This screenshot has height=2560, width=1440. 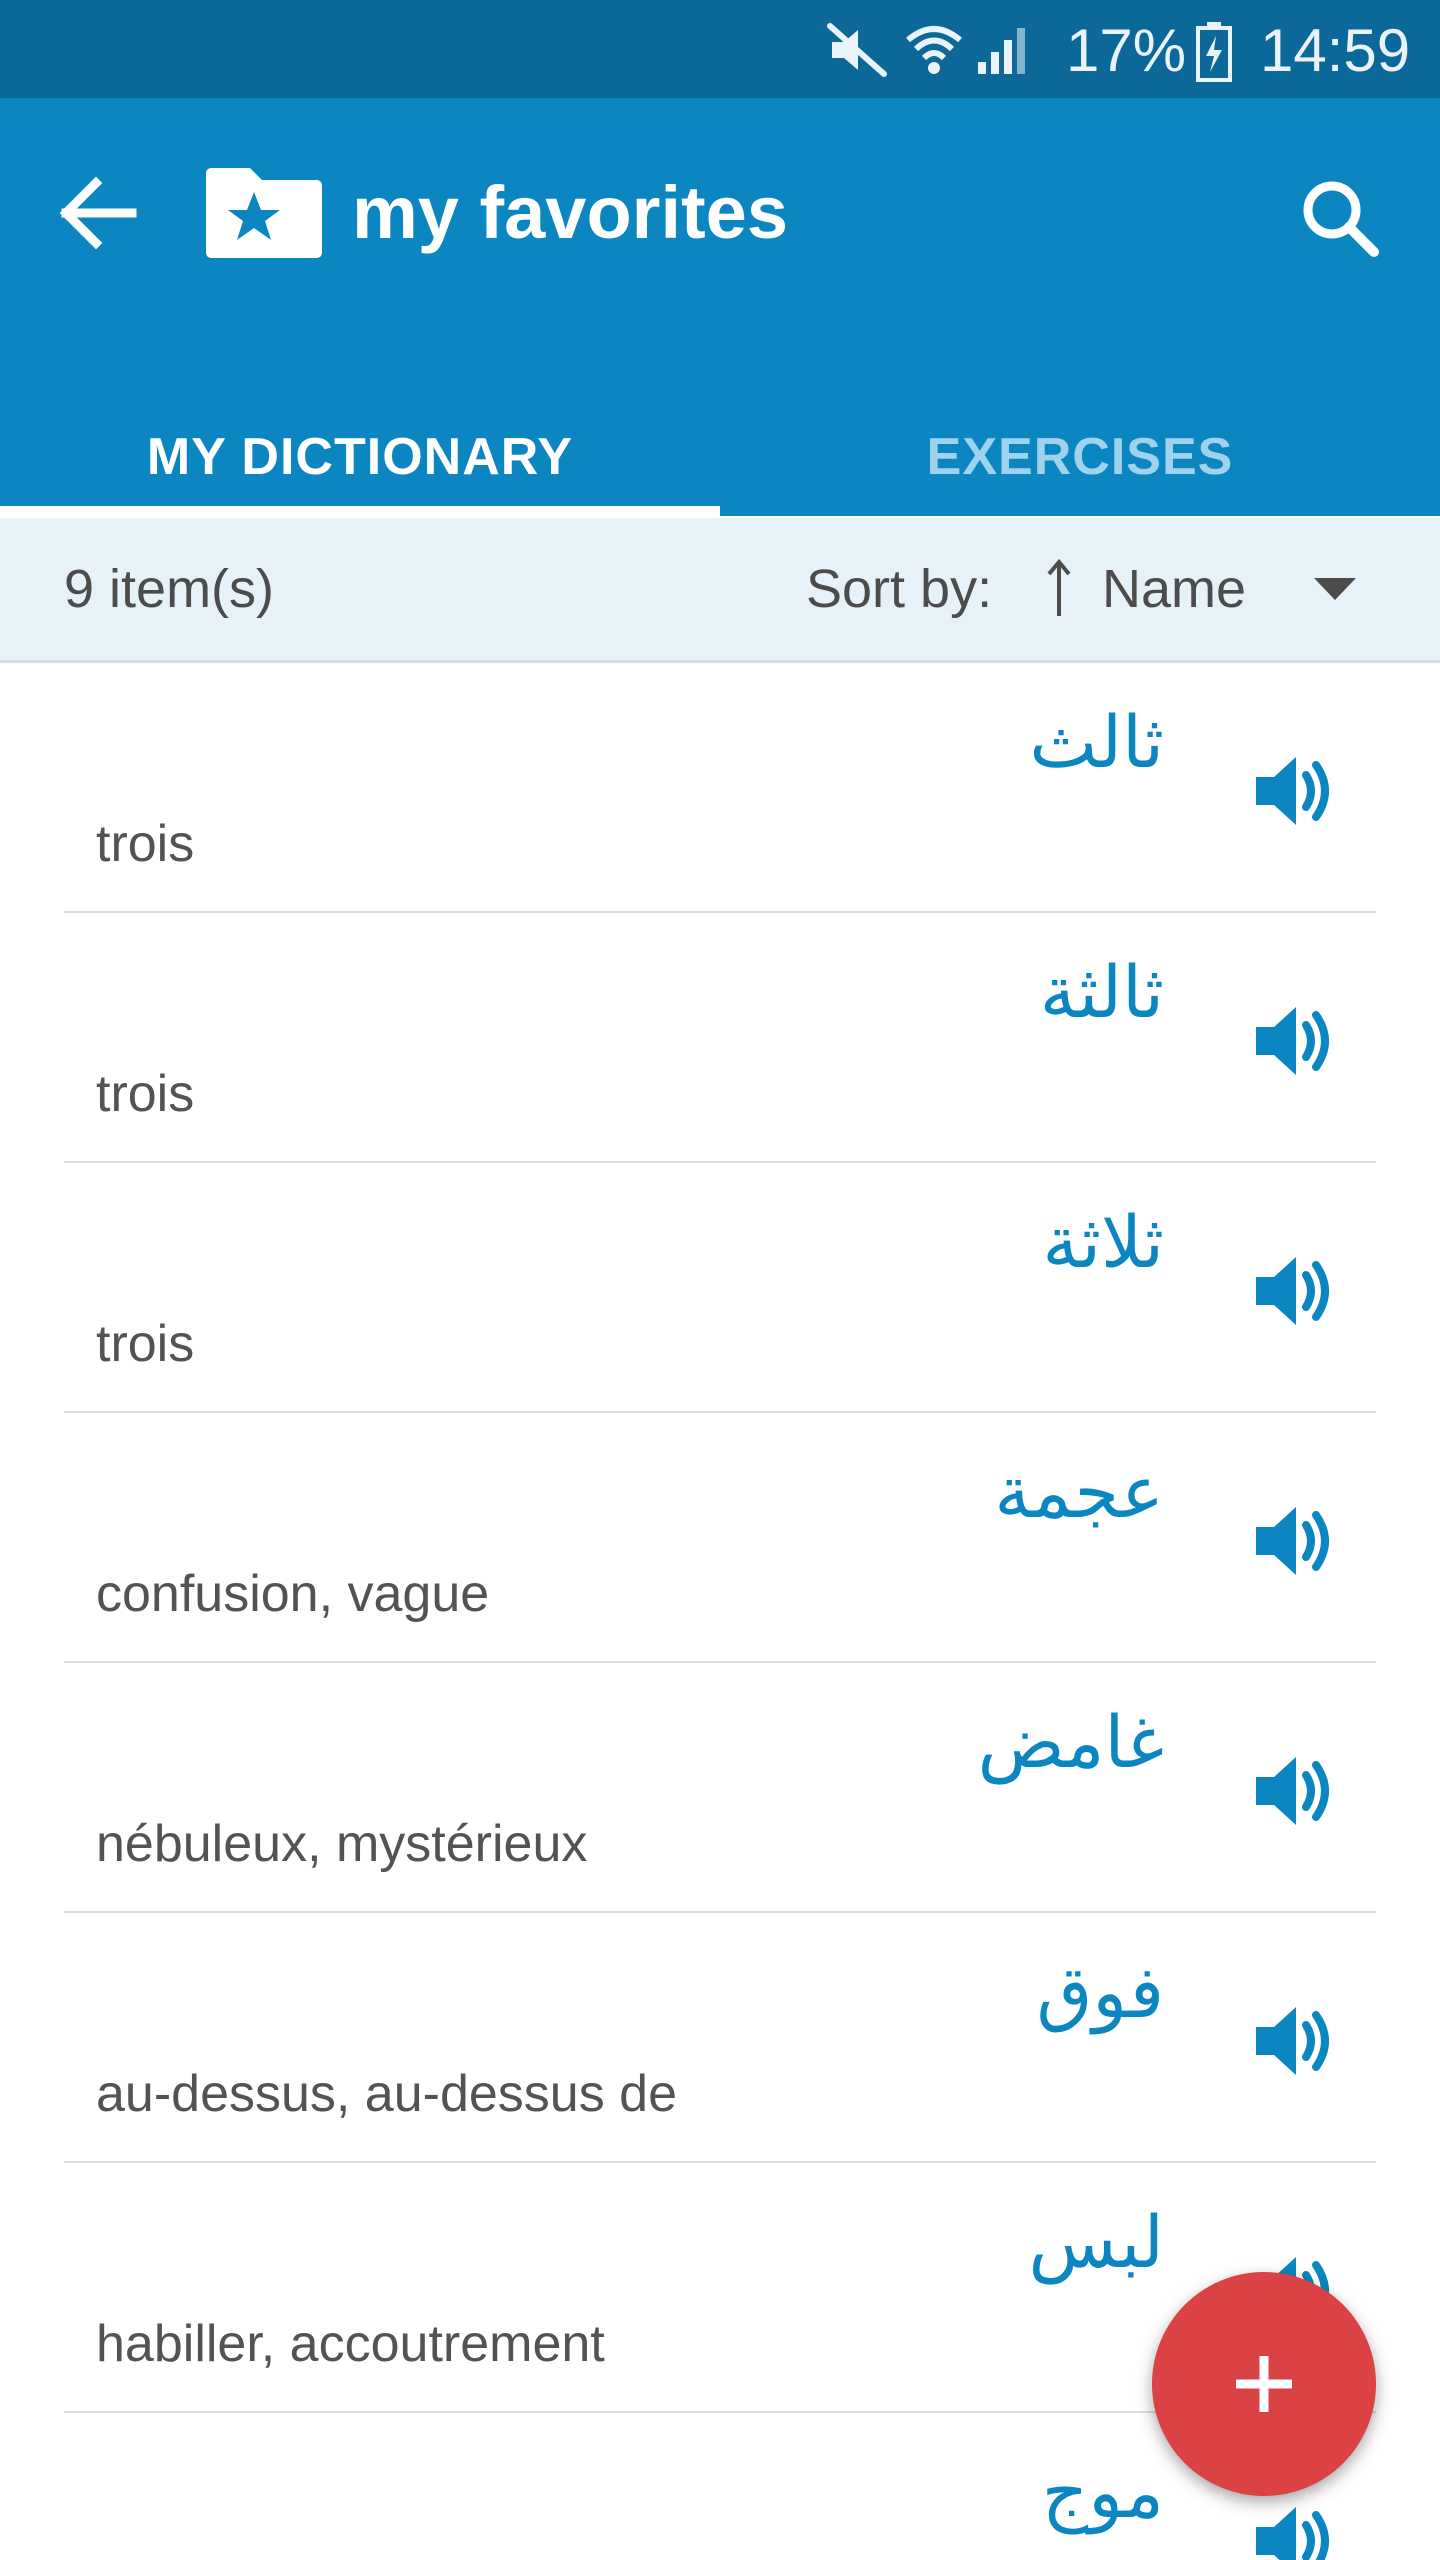 I want to click on add-word-button, so click(x=1264, y=2384).